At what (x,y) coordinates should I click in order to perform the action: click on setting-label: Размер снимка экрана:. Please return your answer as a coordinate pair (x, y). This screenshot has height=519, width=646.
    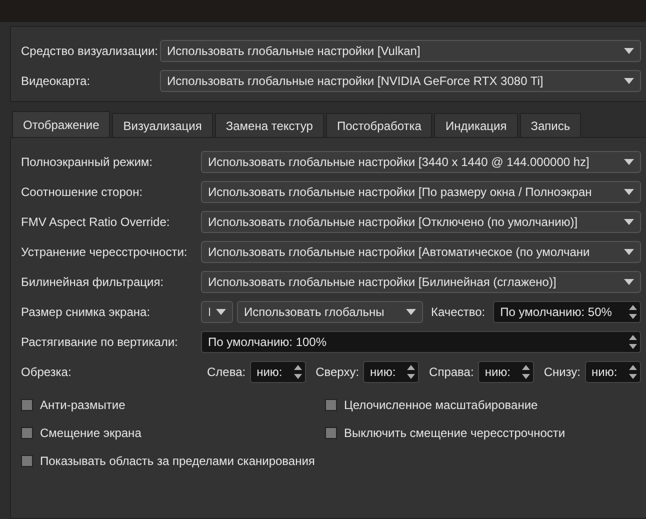
    Looking at the image, I should click on (86, 312).